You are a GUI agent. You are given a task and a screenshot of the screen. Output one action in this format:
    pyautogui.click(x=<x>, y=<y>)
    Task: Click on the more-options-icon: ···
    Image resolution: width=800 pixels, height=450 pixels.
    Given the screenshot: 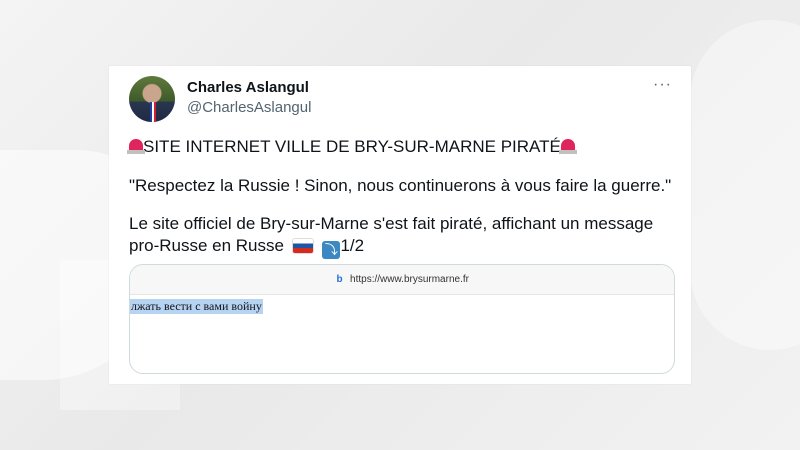 What is the action you would take?
    pyautogui.click(x=662, y=85)
    